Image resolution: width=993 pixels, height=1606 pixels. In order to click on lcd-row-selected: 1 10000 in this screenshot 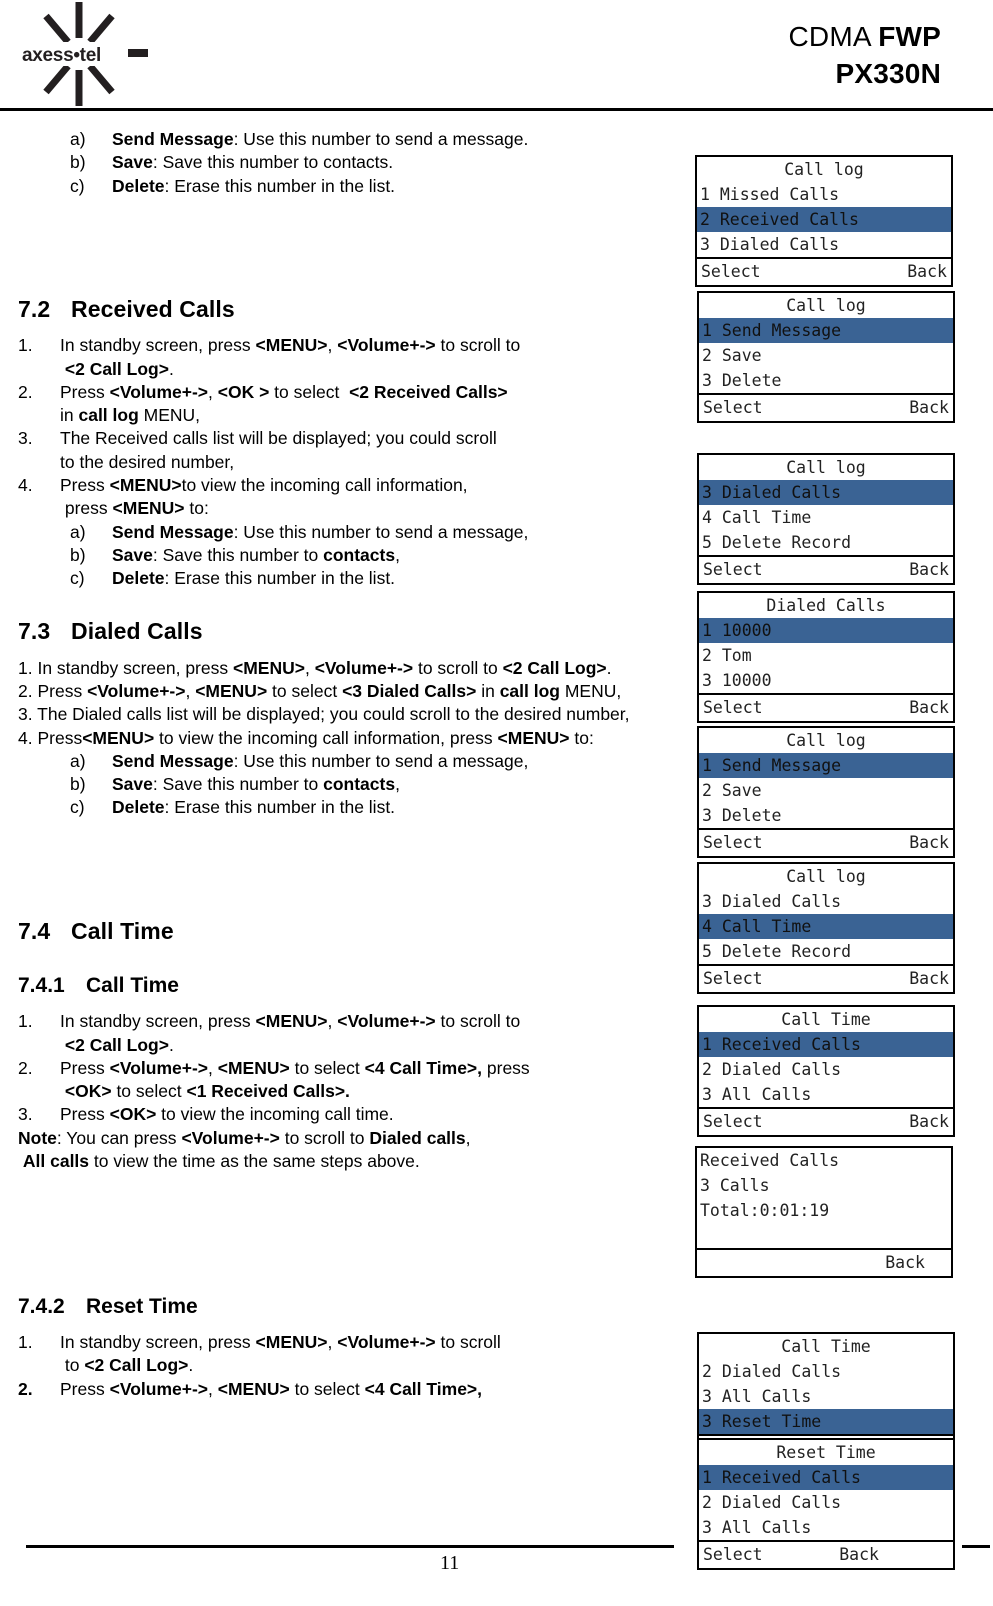, I will do `click(826, 630)`.